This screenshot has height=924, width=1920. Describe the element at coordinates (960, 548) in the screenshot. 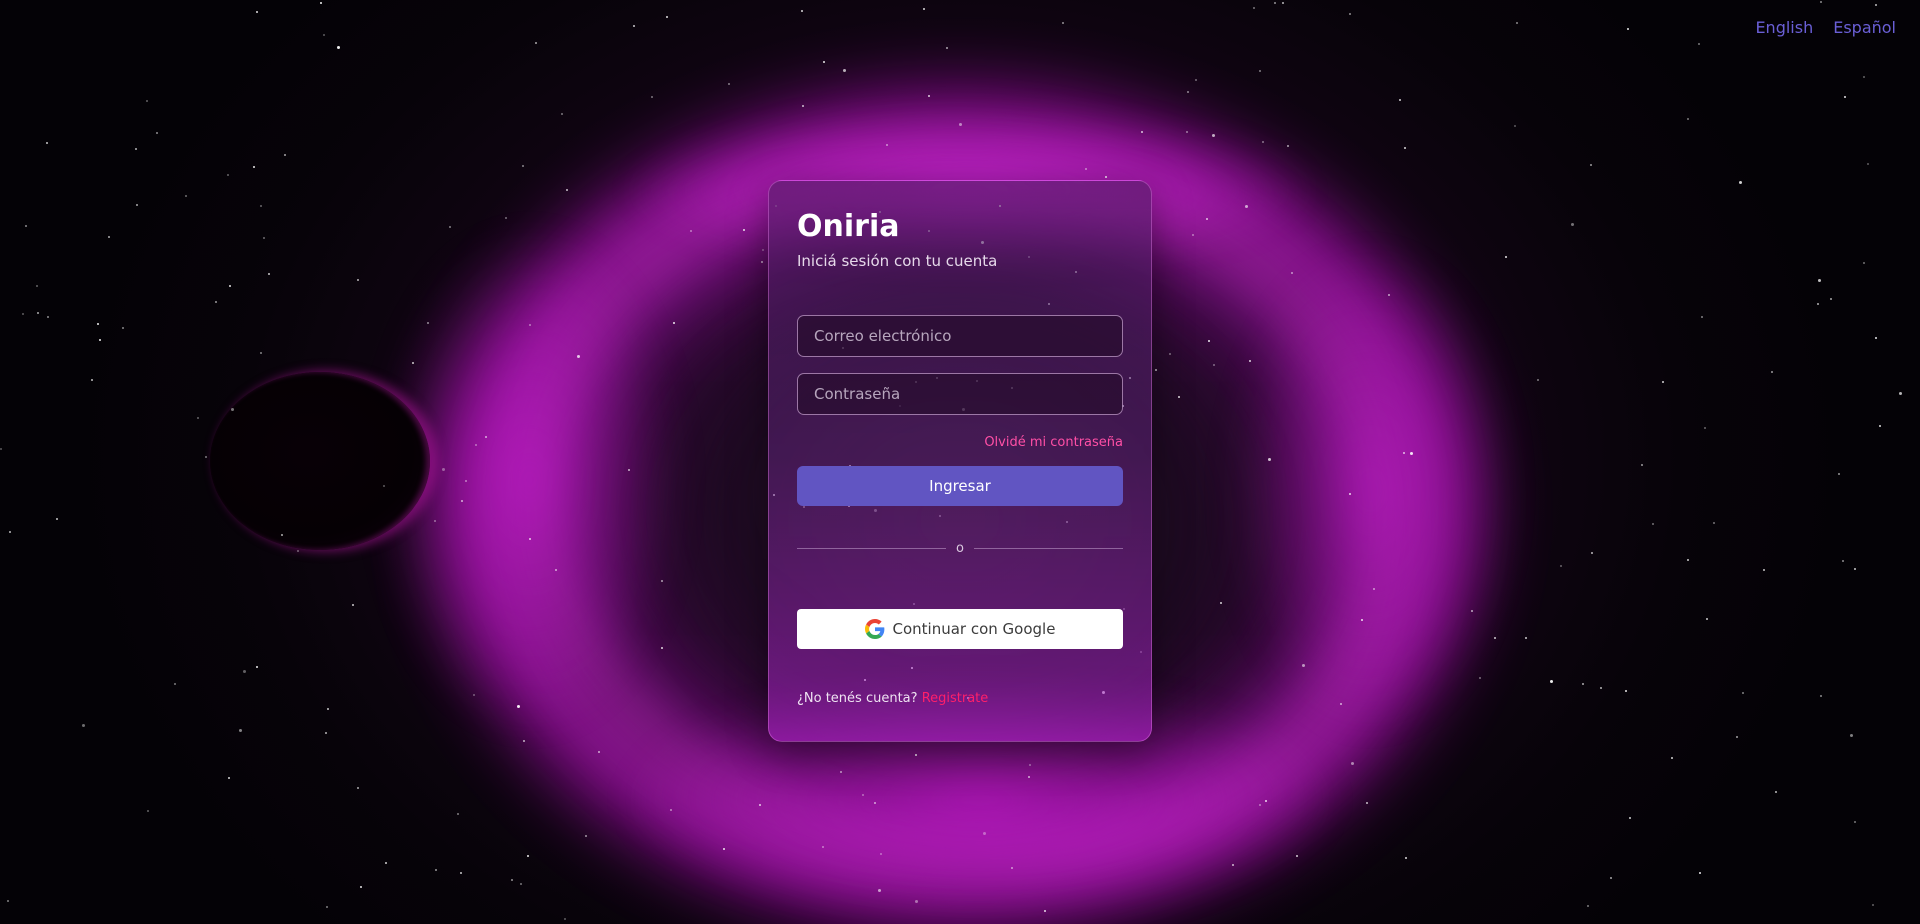

I see `or-divider: o` at that location.